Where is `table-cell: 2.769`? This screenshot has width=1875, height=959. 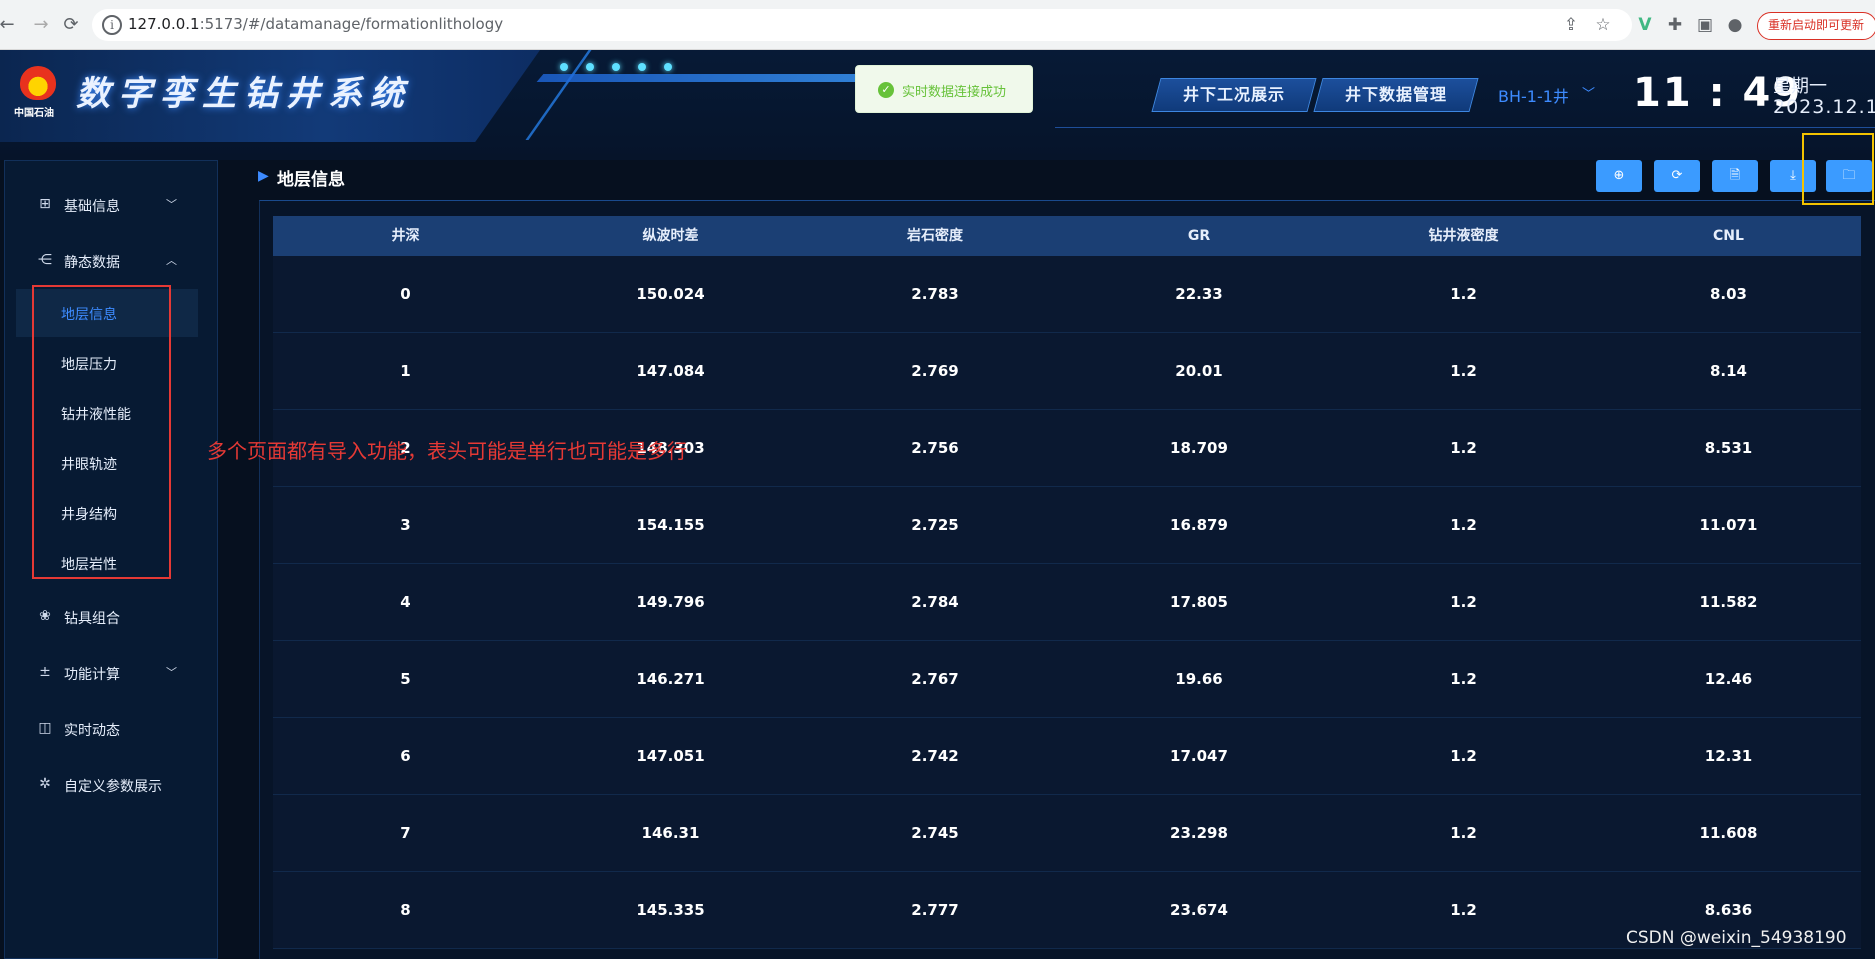
table-cell: 2.769 is located at coordinates (935, 371).